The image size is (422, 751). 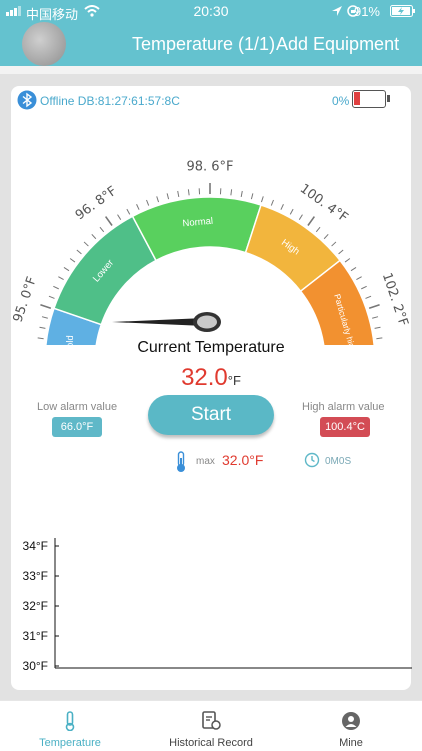 What do you see at coordinates (367, 11) in the screenshot?
I see `status-battery-percent: 91%` at bounding box center [367, 11].